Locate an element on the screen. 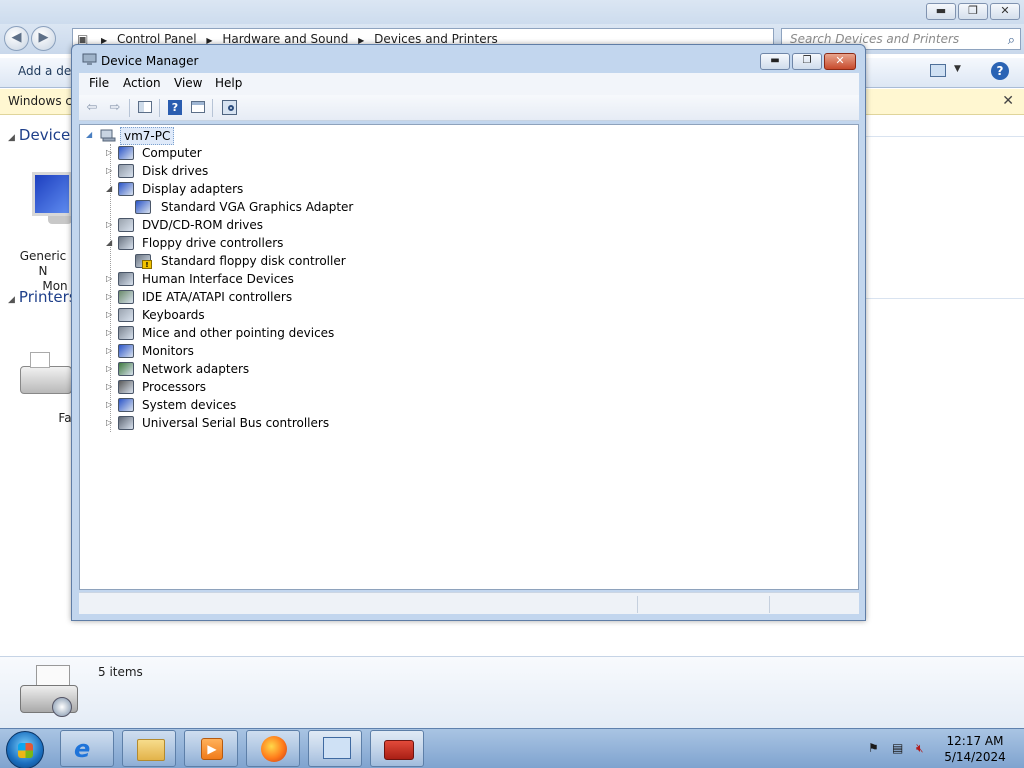 Image resolution: width=1024 pixels, height=768 pixels. firefox-icon is located at coordinates (274, 749).